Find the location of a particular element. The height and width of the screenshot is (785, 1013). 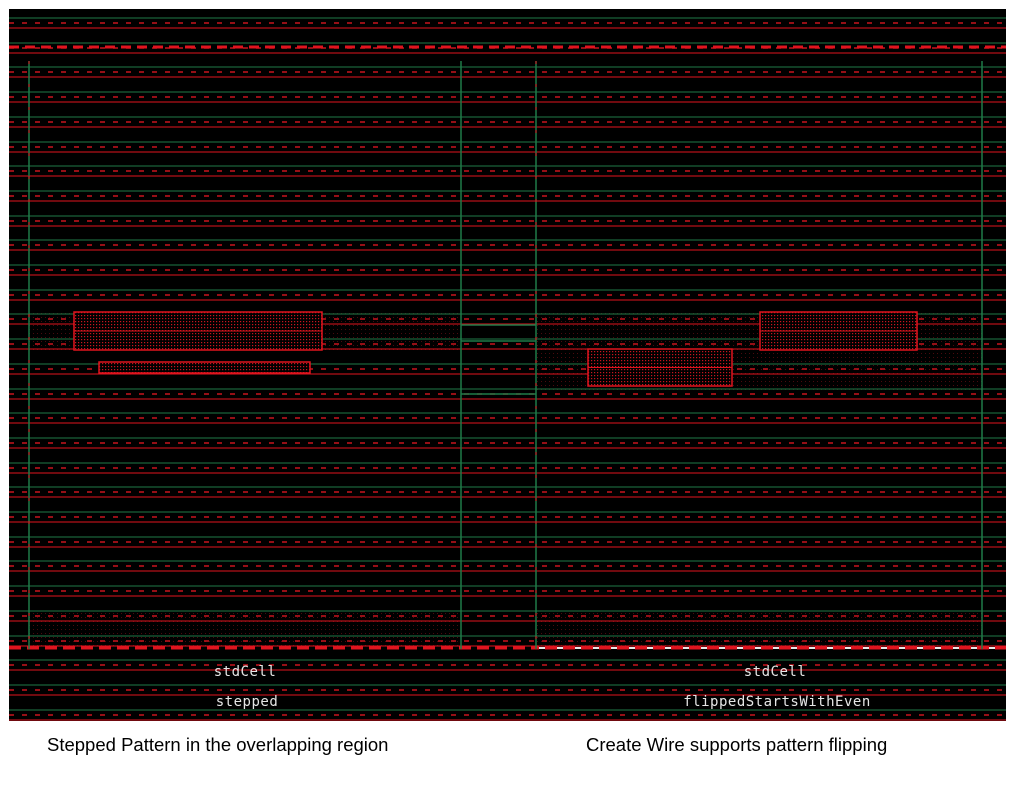

left-cell-name-label: stdCell is located at coordinates (245, 672).